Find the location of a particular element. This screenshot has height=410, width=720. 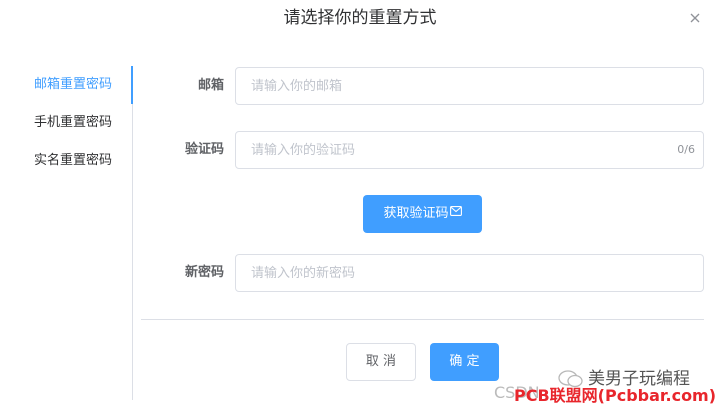

dialog-title: 请选择你的重置方式 is located at coordinates (360, 18).